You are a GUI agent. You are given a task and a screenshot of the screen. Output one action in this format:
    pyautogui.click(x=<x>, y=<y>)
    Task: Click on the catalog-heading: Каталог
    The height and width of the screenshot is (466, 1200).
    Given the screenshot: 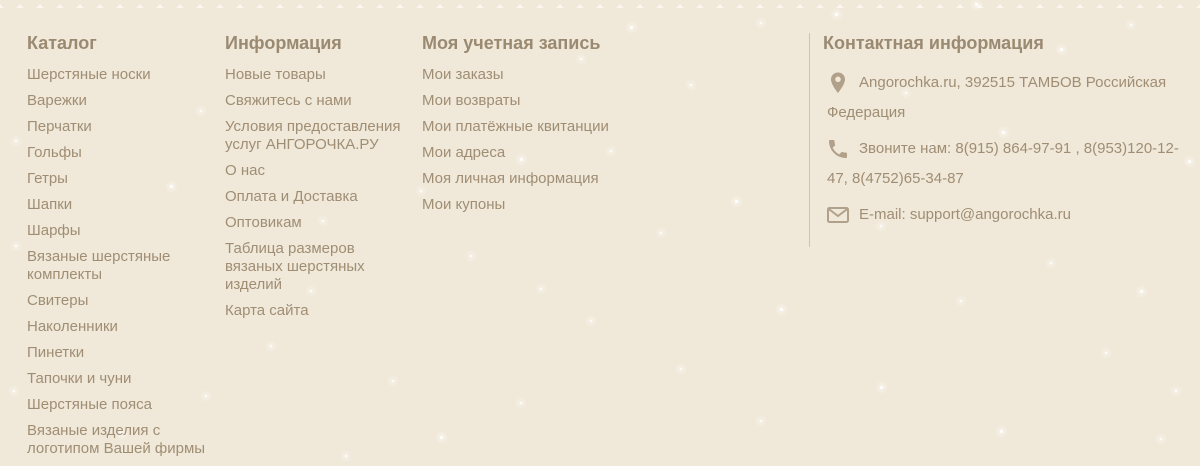 What is the action you would take?
    pyautogui.click(x=62, y=43)
    